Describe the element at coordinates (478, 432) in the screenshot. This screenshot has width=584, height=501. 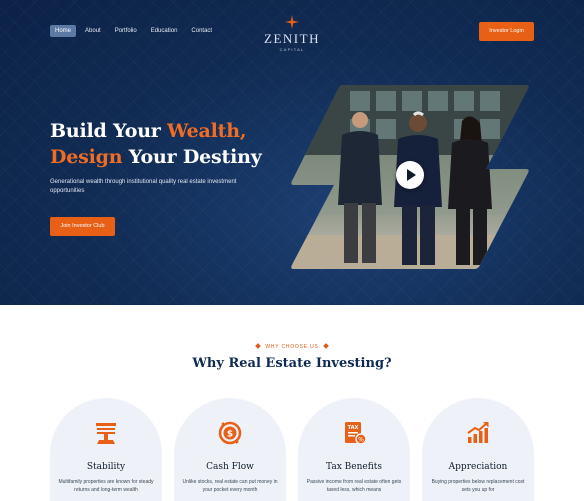
I see `growth-chart-icon` at that location.